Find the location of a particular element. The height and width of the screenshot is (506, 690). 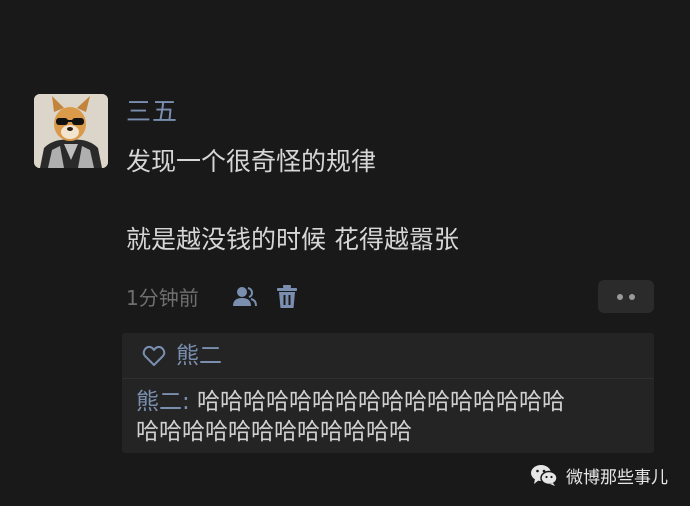

person-icon is located at coordinates (245, 297).